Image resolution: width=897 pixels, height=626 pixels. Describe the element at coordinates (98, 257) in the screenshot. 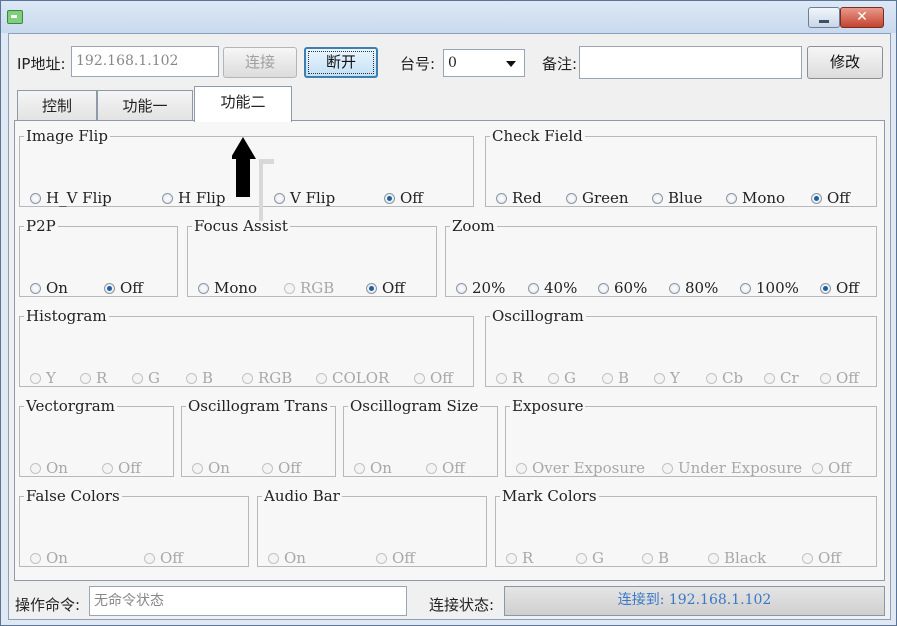

I see `group-p2p: P2P On Off` at that location.